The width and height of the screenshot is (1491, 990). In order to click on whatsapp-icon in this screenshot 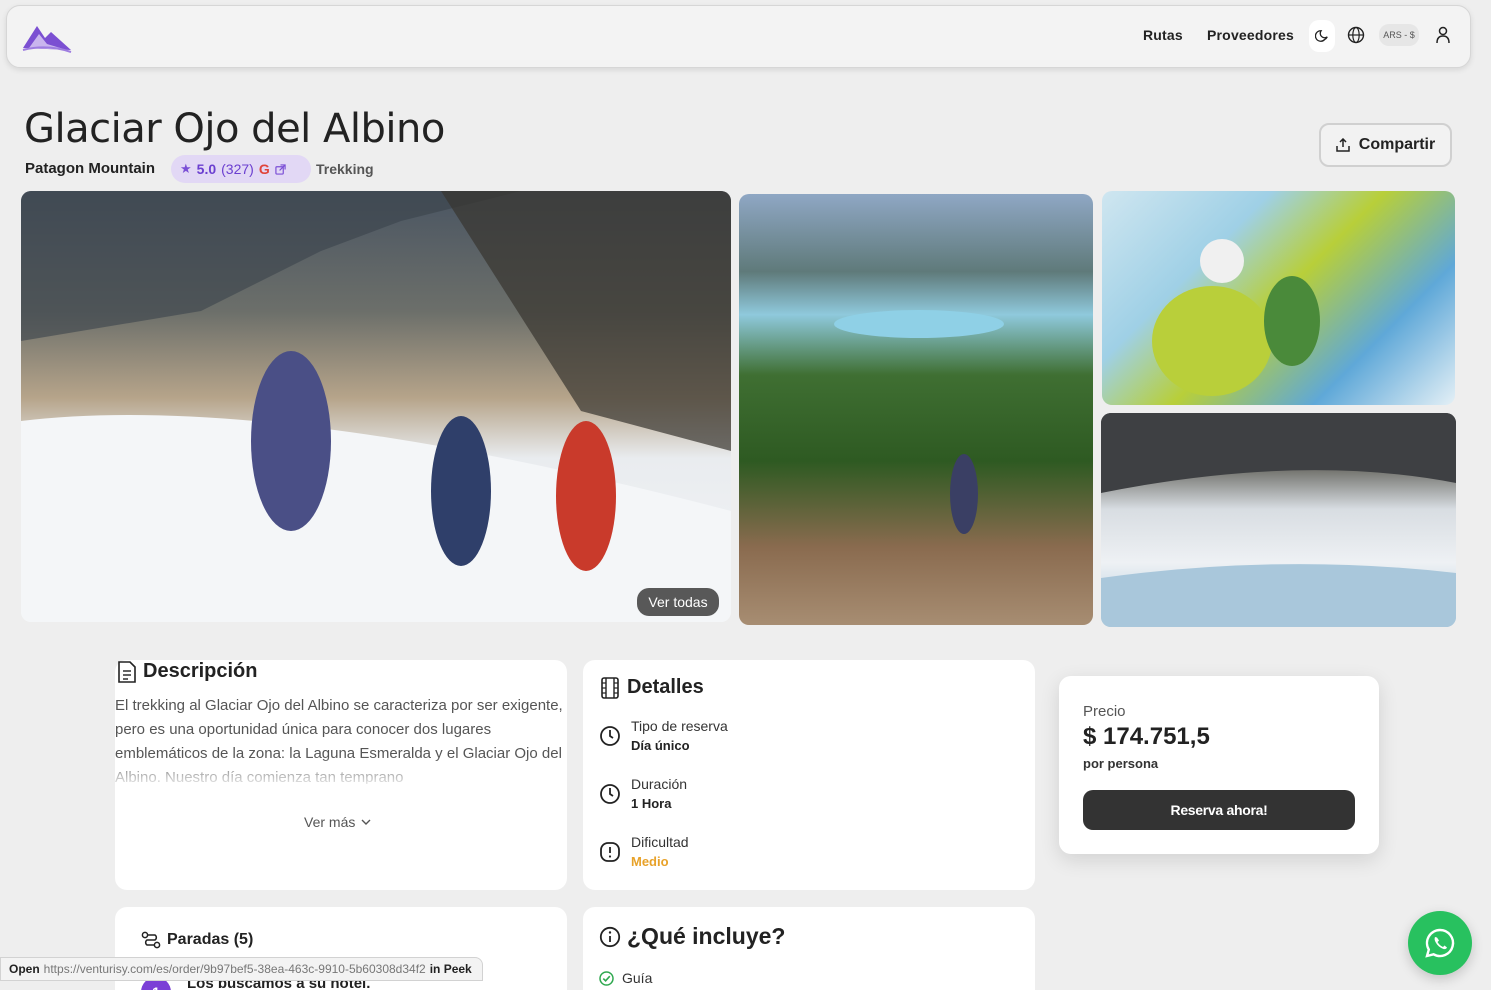, I will do `click(1440, 943)`.